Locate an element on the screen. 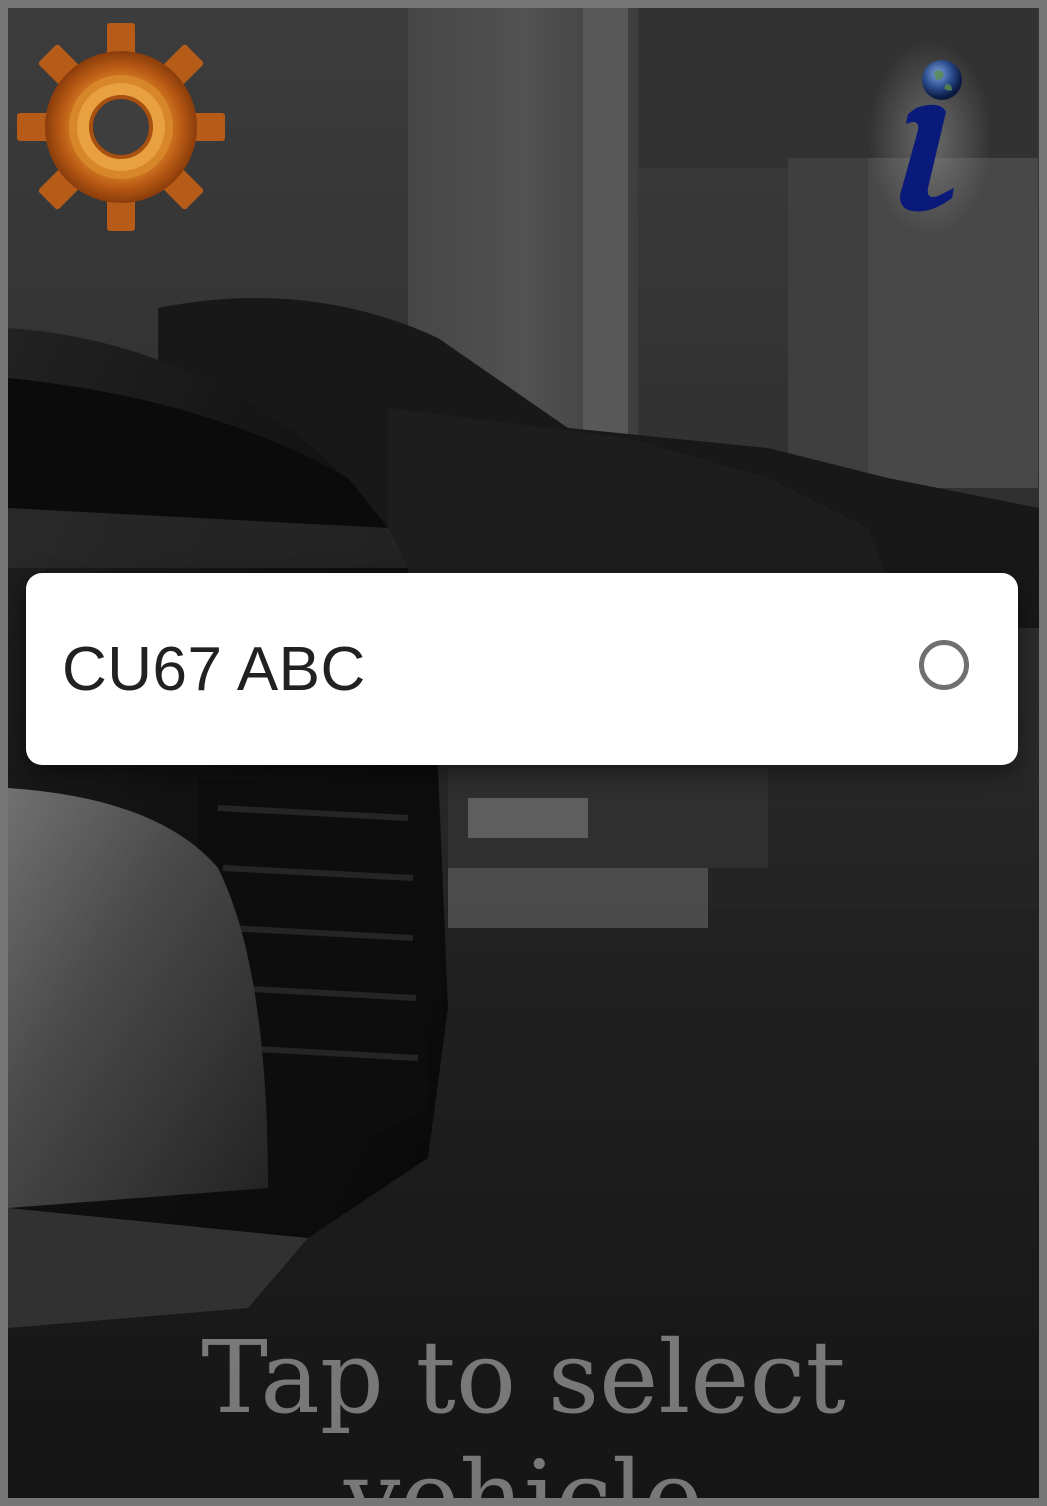  radio-button is located at coordinates (944, 665).